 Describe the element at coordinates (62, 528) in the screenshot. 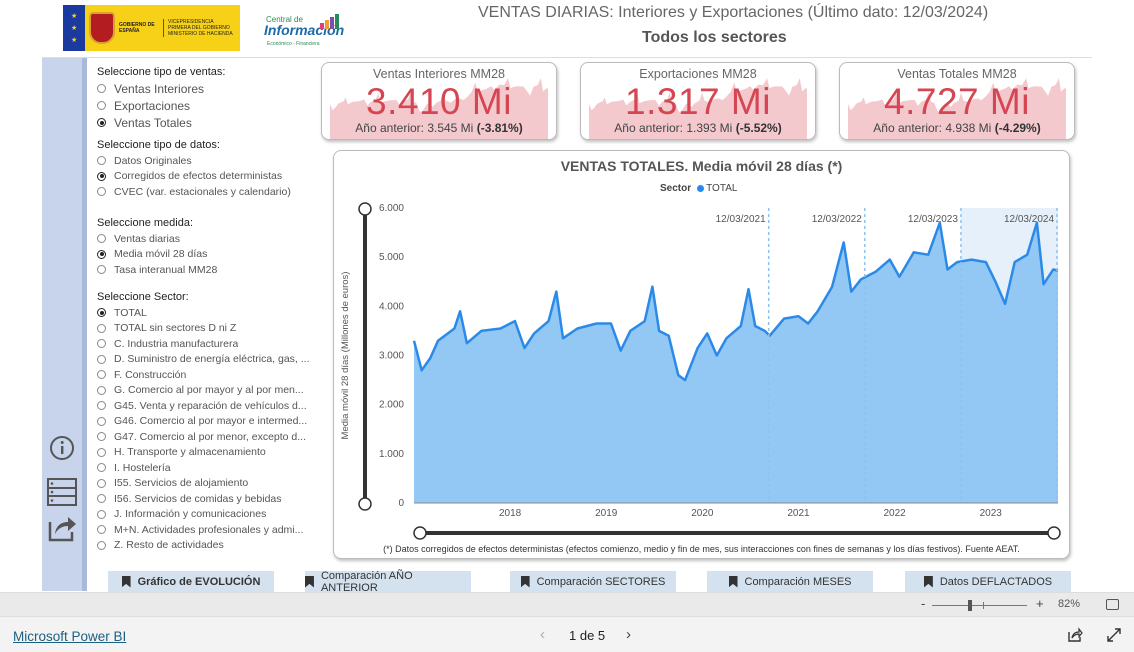

I see `share-arrow-icon` at that location.